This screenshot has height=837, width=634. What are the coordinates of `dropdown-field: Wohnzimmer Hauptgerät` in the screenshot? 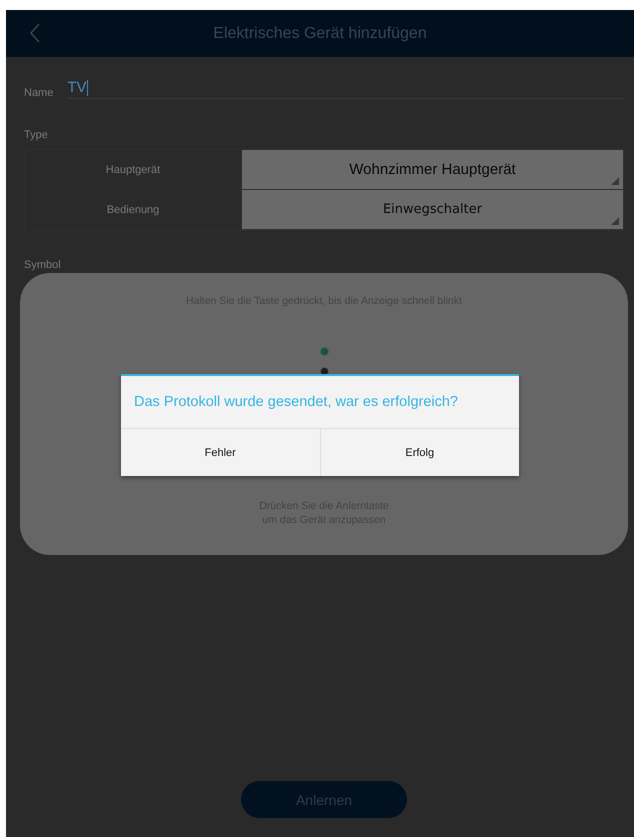 It's located at (432, 170).